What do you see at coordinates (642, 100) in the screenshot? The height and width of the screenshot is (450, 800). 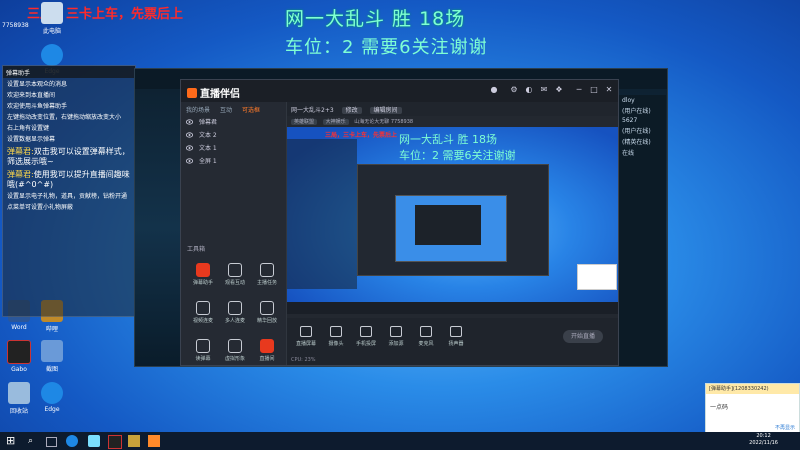 I see `friend-entry: dloy` at bounding box center [642, 100].